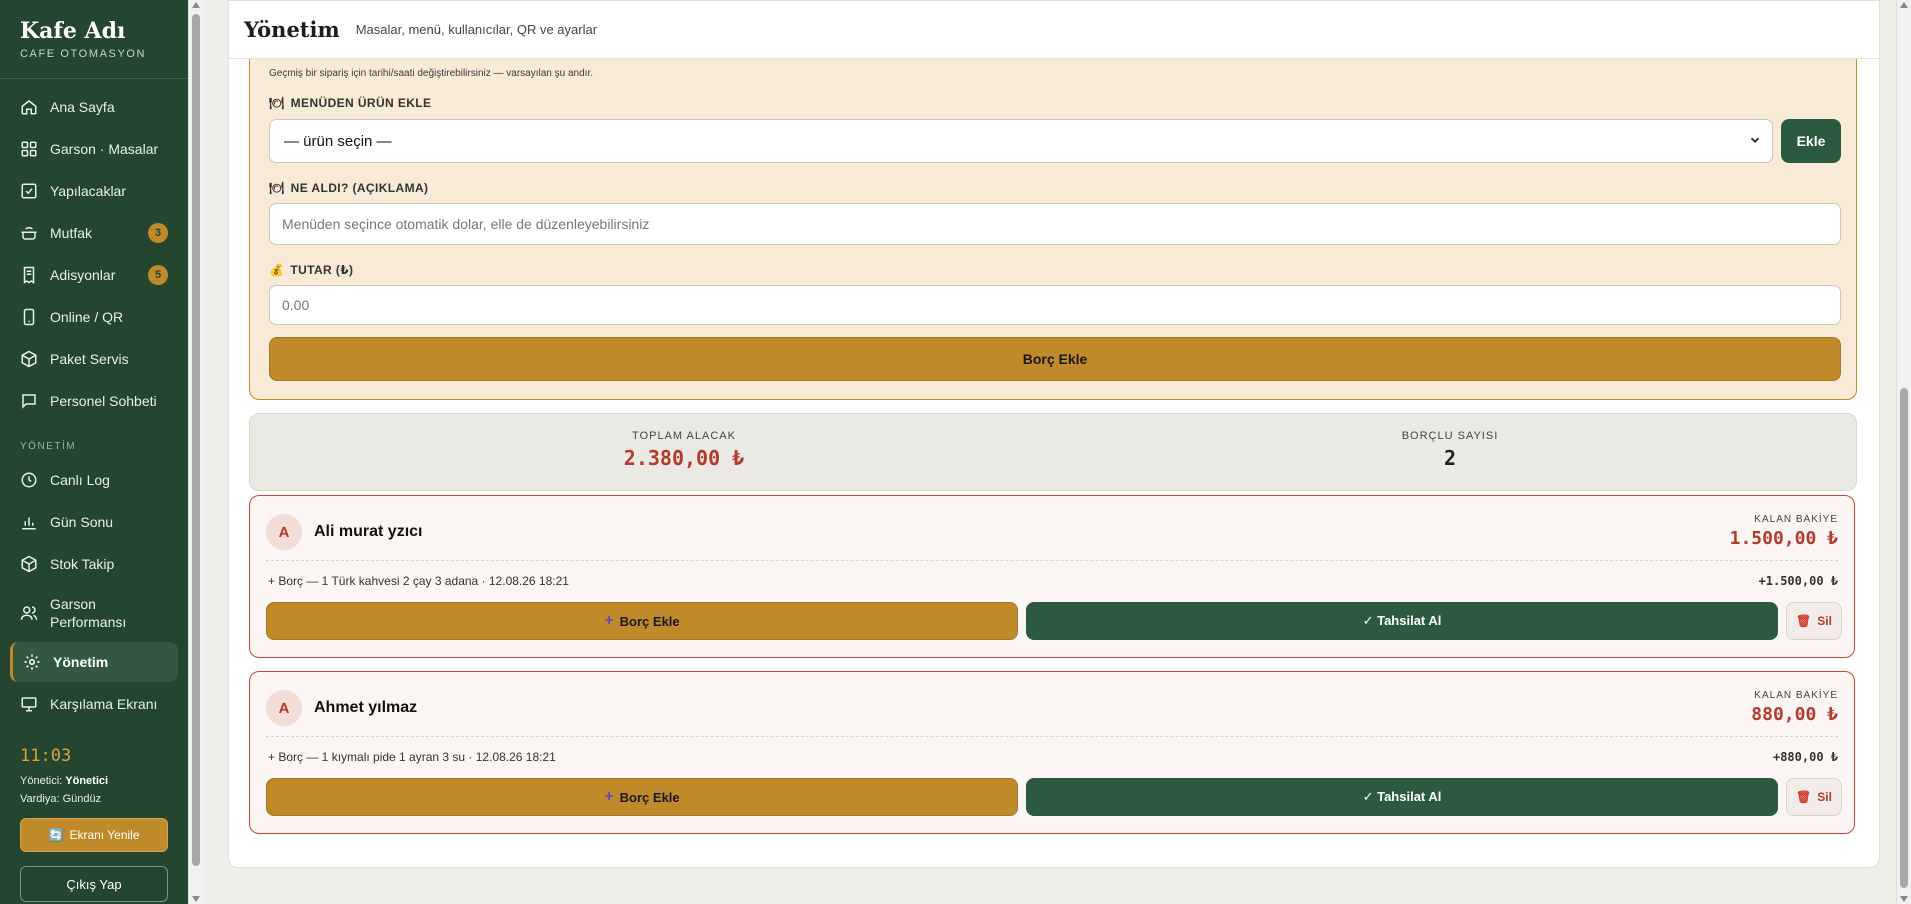 The image size is (1911, 904). I want to click on clock-icon, so click(29, 480).